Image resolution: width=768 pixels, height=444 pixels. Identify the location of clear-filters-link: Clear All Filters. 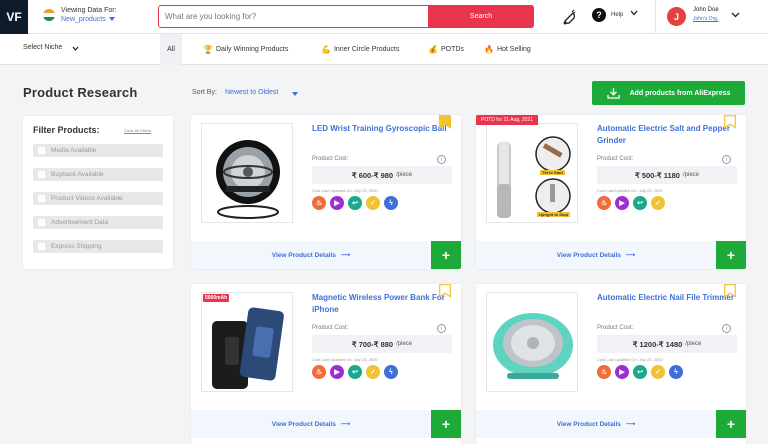
(137, 130).